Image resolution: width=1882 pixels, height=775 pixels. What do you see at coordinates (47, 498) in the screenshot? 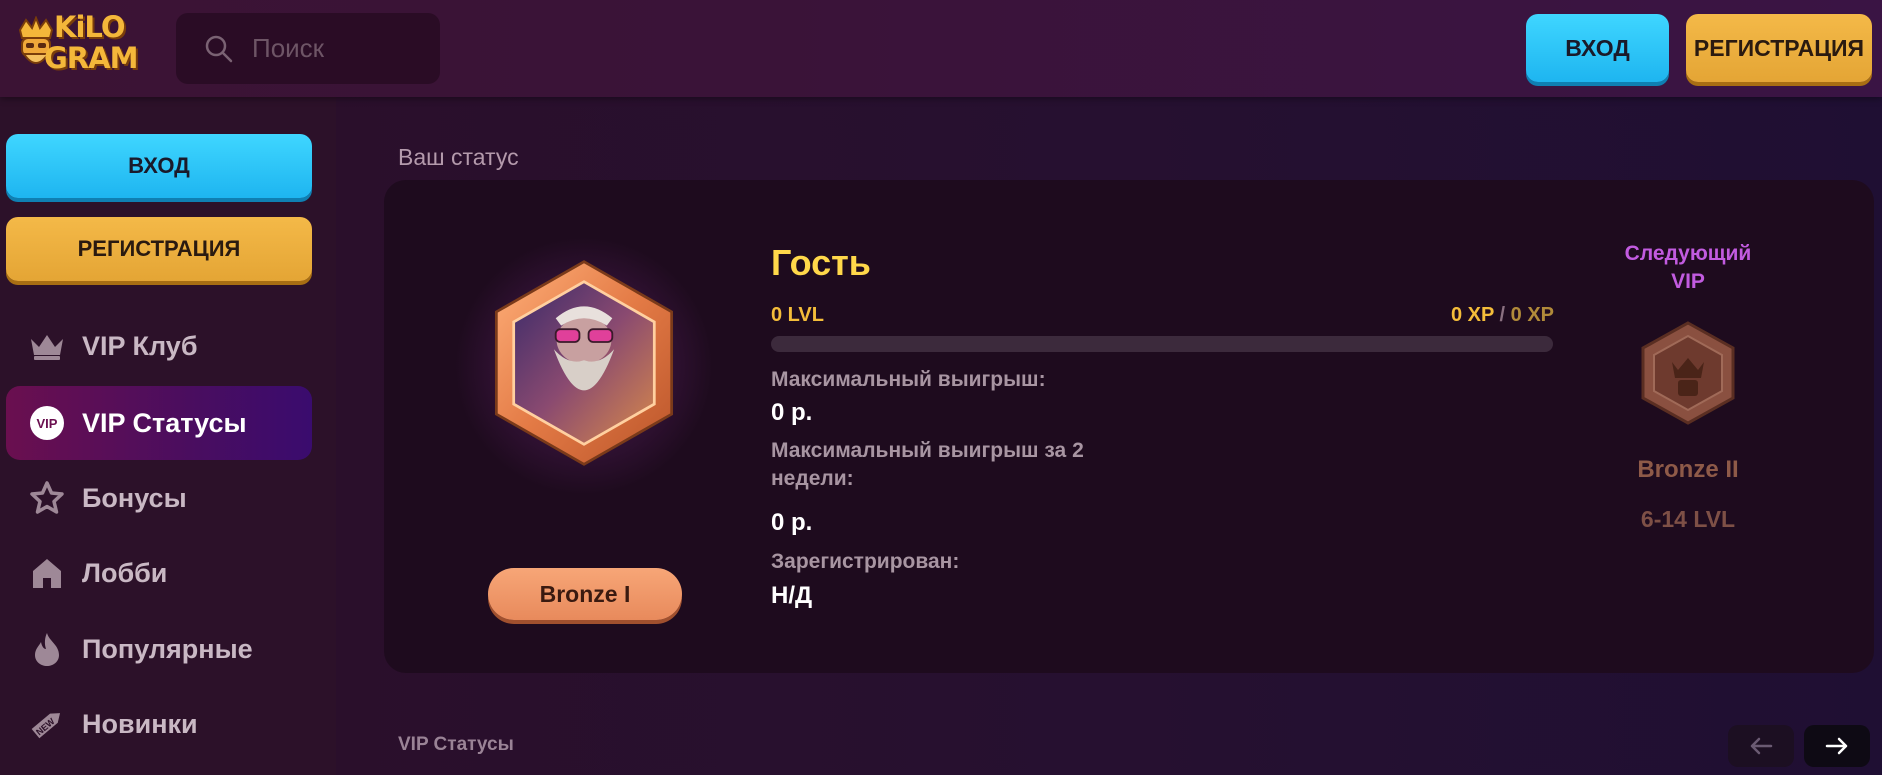
I see `star-icon` at bounding box center [47, 498].